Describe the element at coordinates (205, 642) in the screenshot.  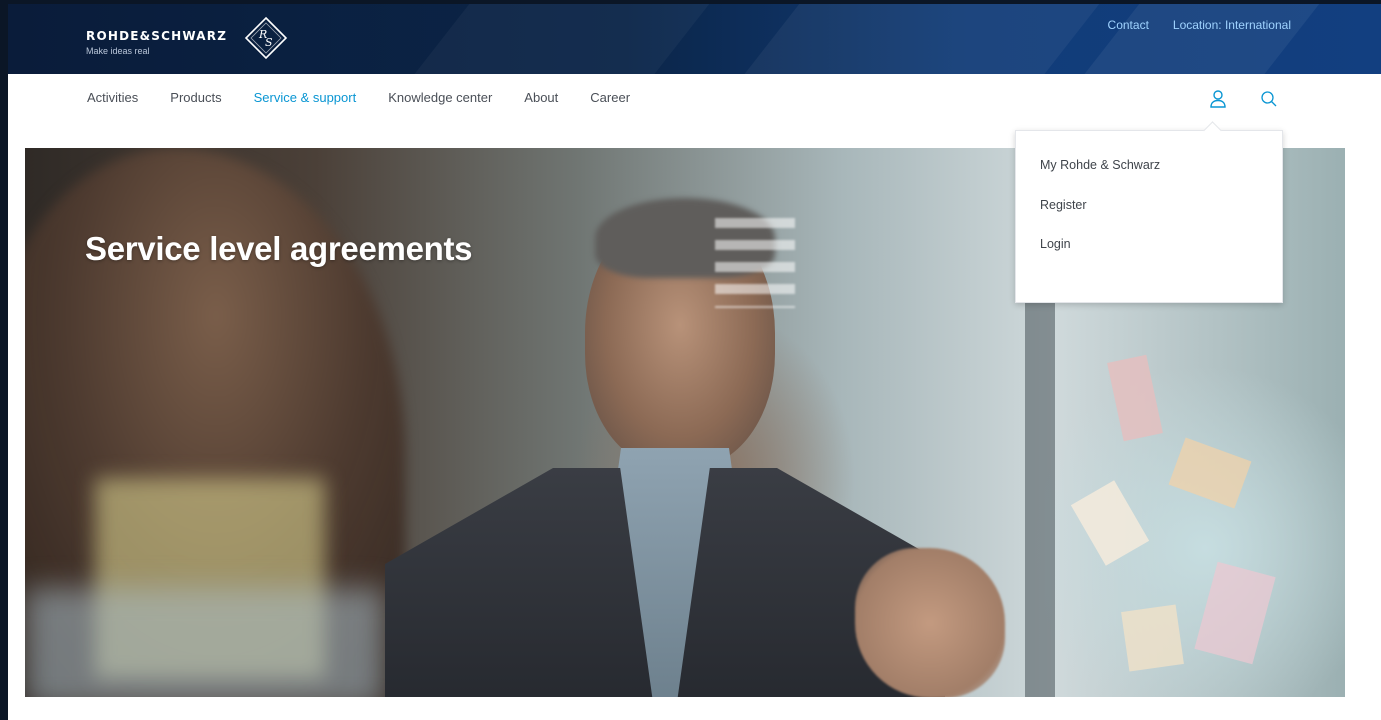
I see `hero-foreground-blur` at that location.